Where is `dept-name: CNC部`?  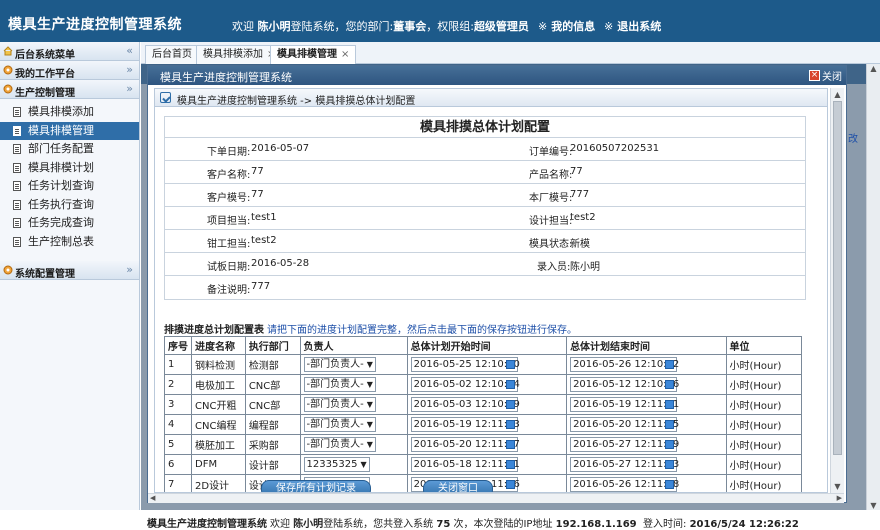
dept-name: CNC部 is located at coordinates (272, 404).